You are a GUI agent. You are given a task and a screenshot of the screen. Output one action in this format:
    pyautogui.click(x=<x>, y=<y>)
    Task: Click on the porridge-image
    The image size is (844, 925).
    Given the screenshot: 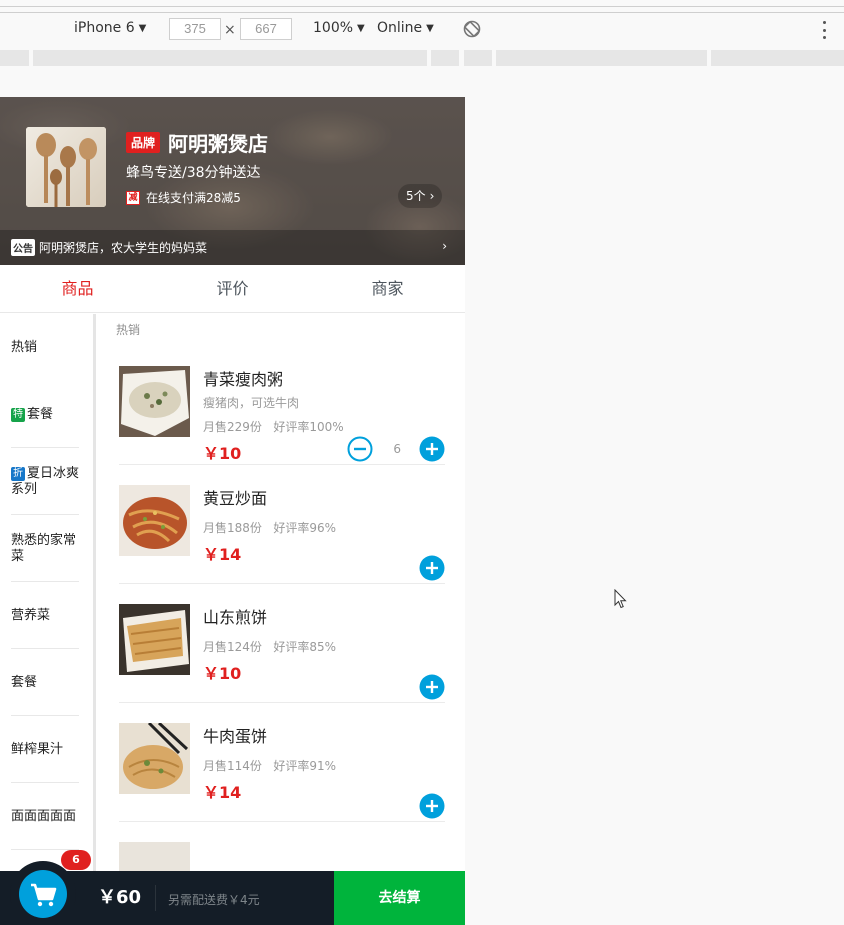 What is the action you would take?
    pyautogui.click(x=154, y=401)
    